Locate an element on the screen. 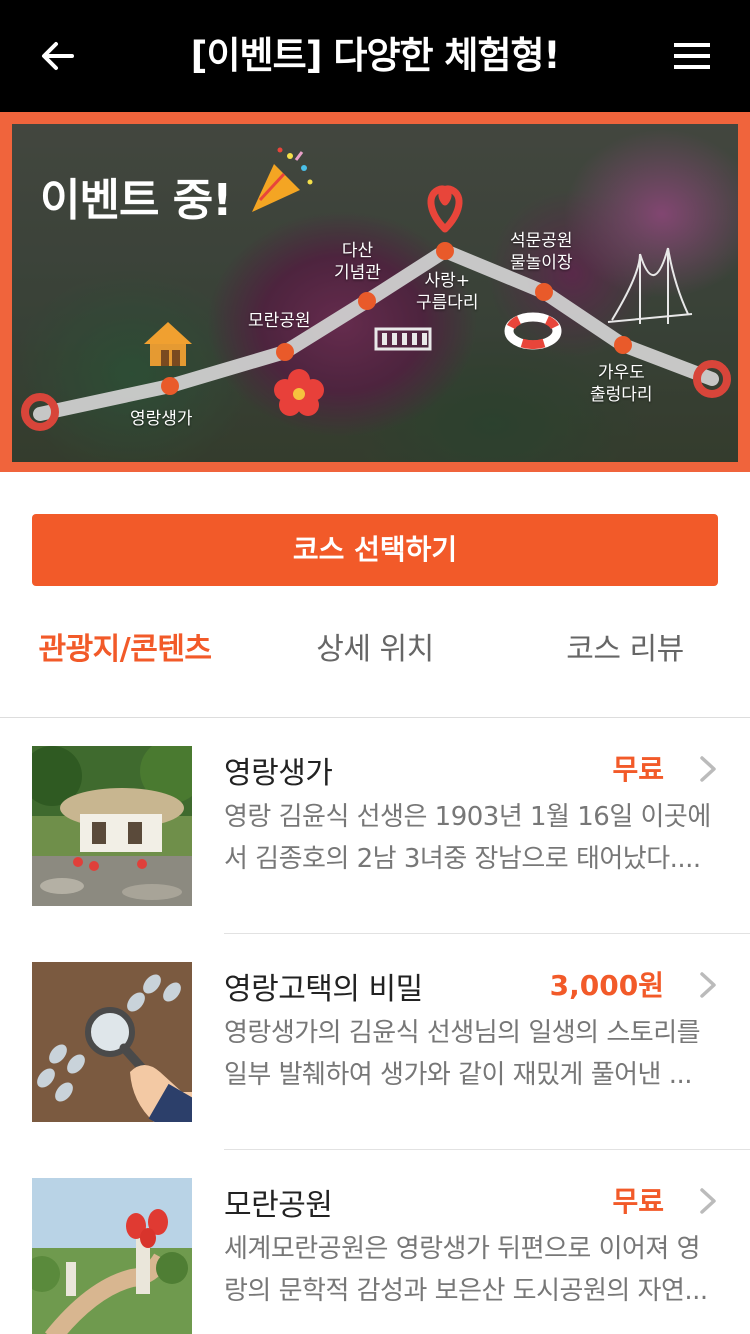 Image resolution: width=750 pixels, height=1334 pixels. lifebuoy-icon is located at coordinates (533, 331).